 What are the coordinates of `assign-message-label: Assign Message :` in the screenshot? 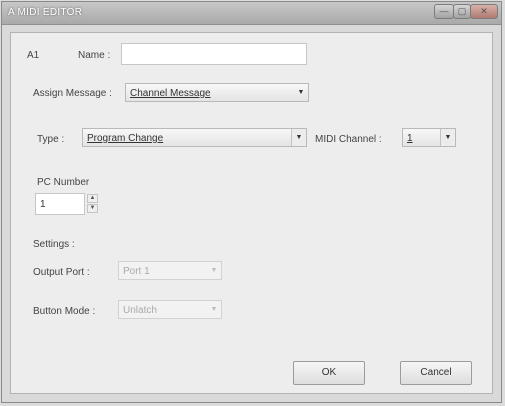 It's located at (72, 93).